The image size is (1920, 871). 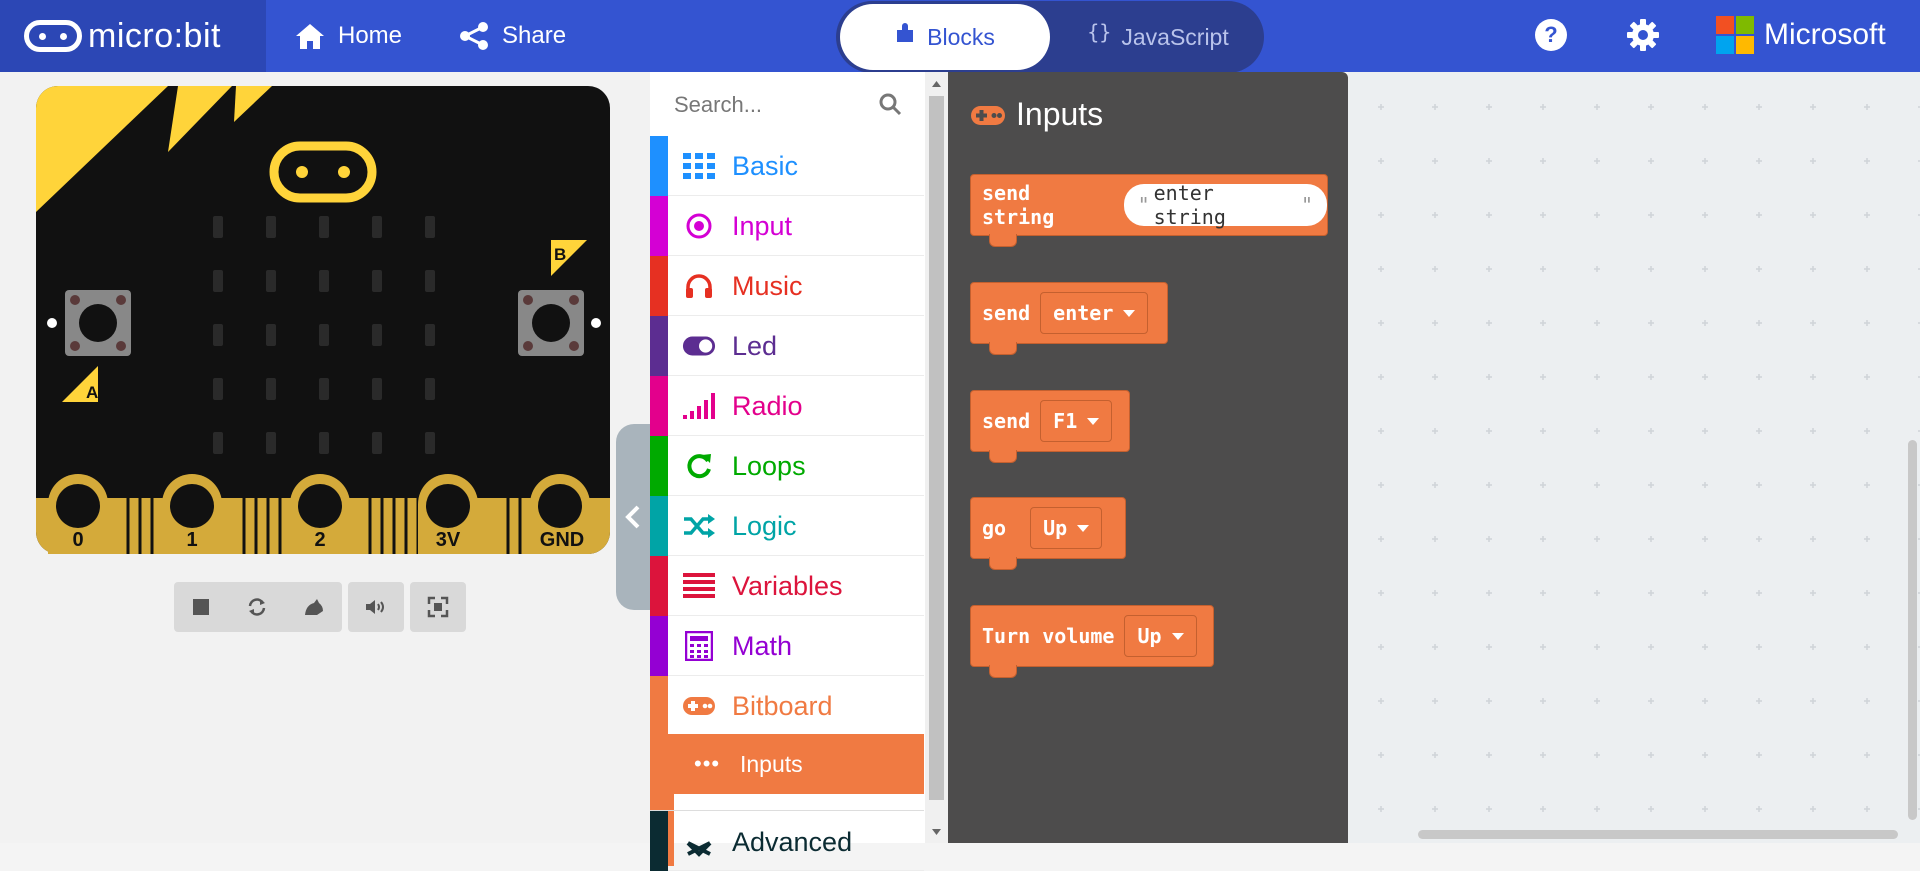 What do you see at coordinates (1658, 834) in the screenshot?
I see `workspace-horizontal-scrollbar` at bounding box center [1658, 834].